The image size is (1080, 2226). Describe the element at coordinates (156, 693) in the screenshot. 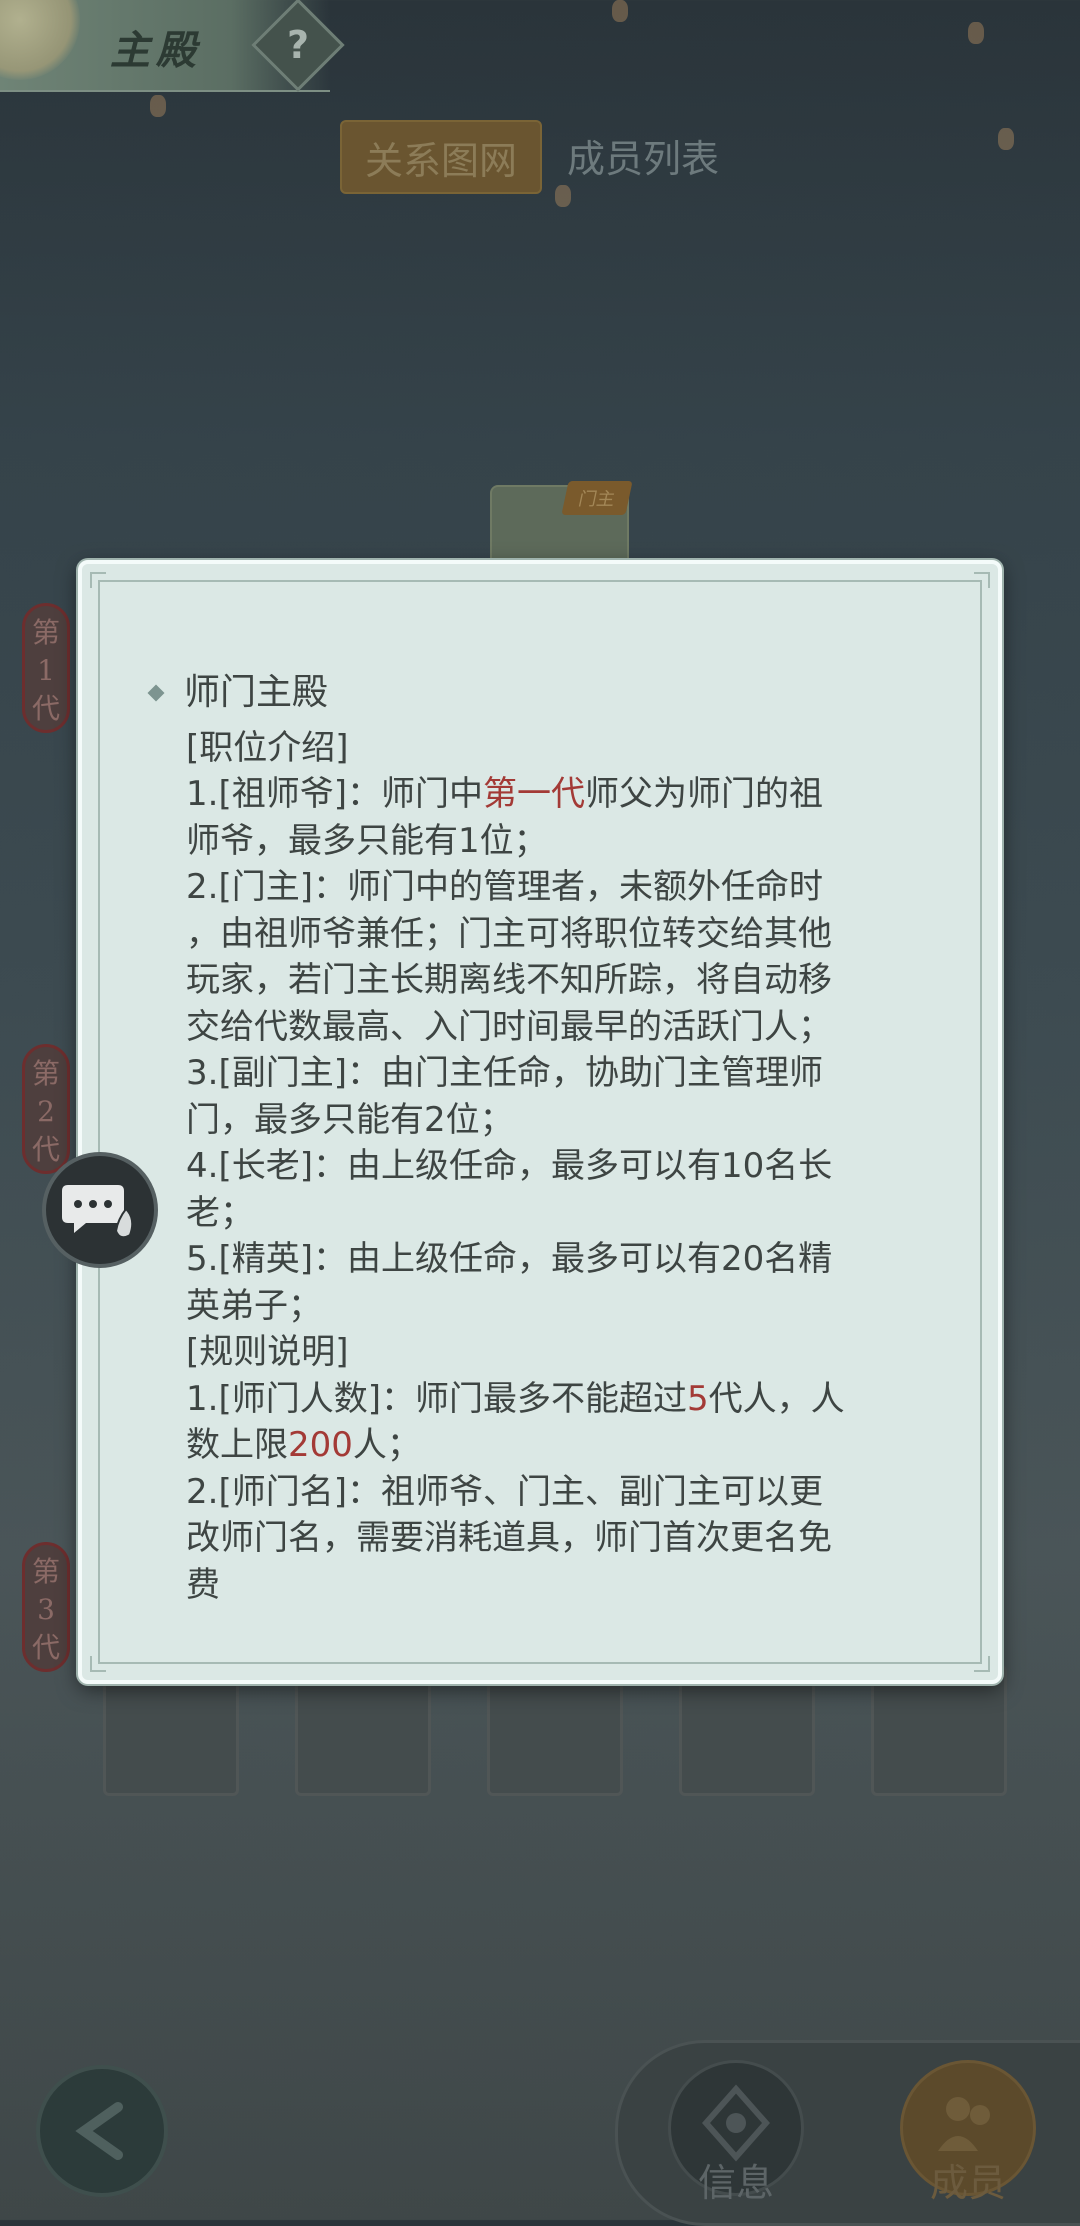

I see `diamond-bullet-icon` at that location.